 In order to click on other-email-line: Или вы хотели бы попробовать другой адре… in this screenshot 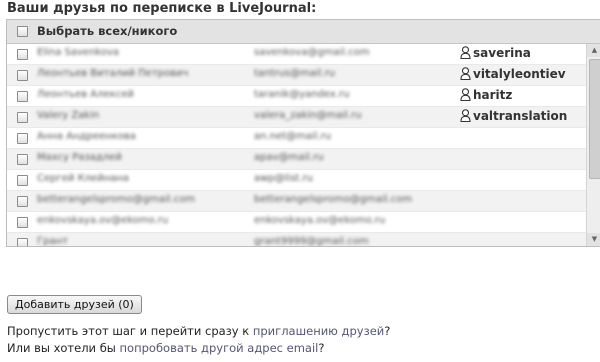, I will do `click(165, 348)`.